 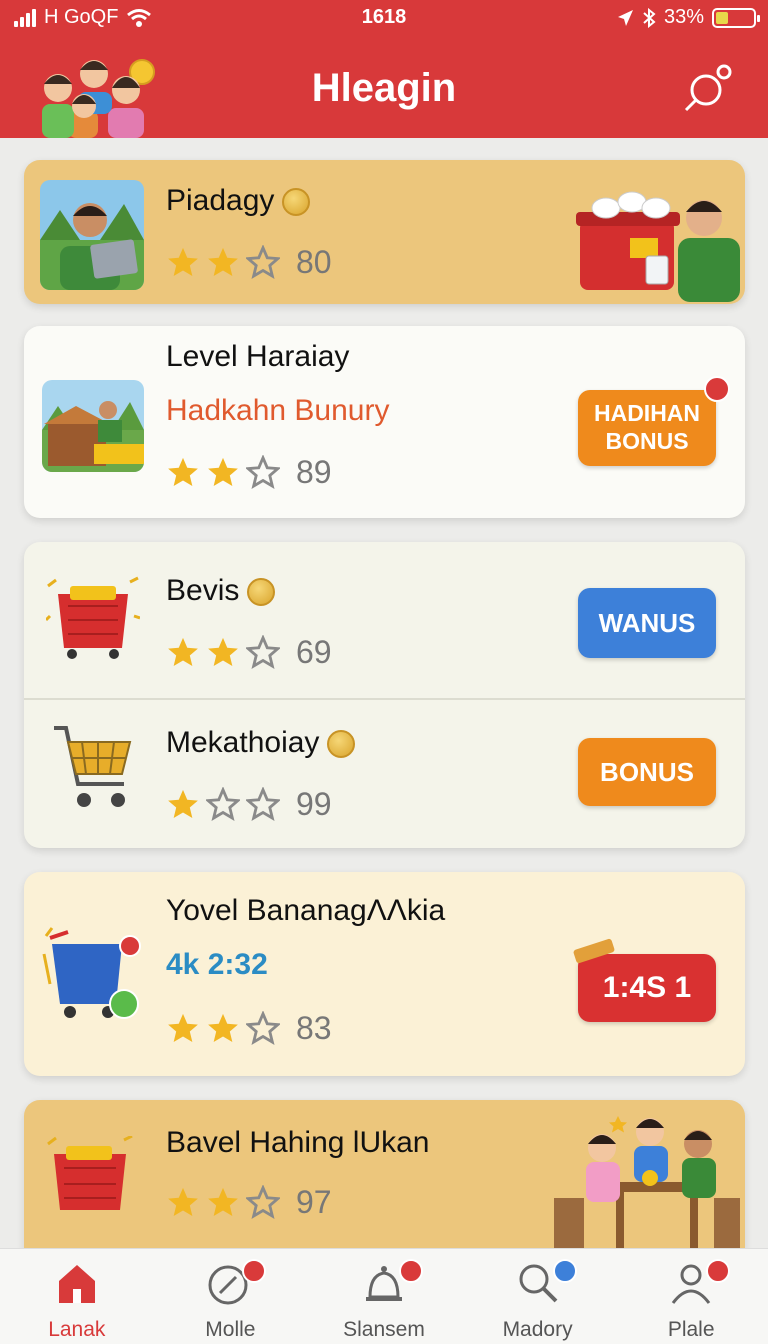 What do you see at coordinates (647, 1186) in the screenshot?
I see `family-table-image` at bounding box center [647, 1186].